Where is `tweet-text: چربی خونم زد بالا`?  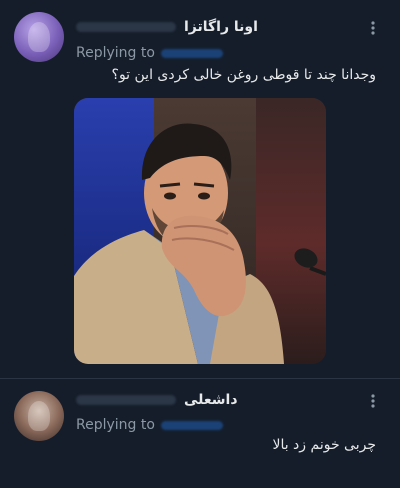 tweet-text: چربی خونم زد بالا is located at coordinates (324, 445).